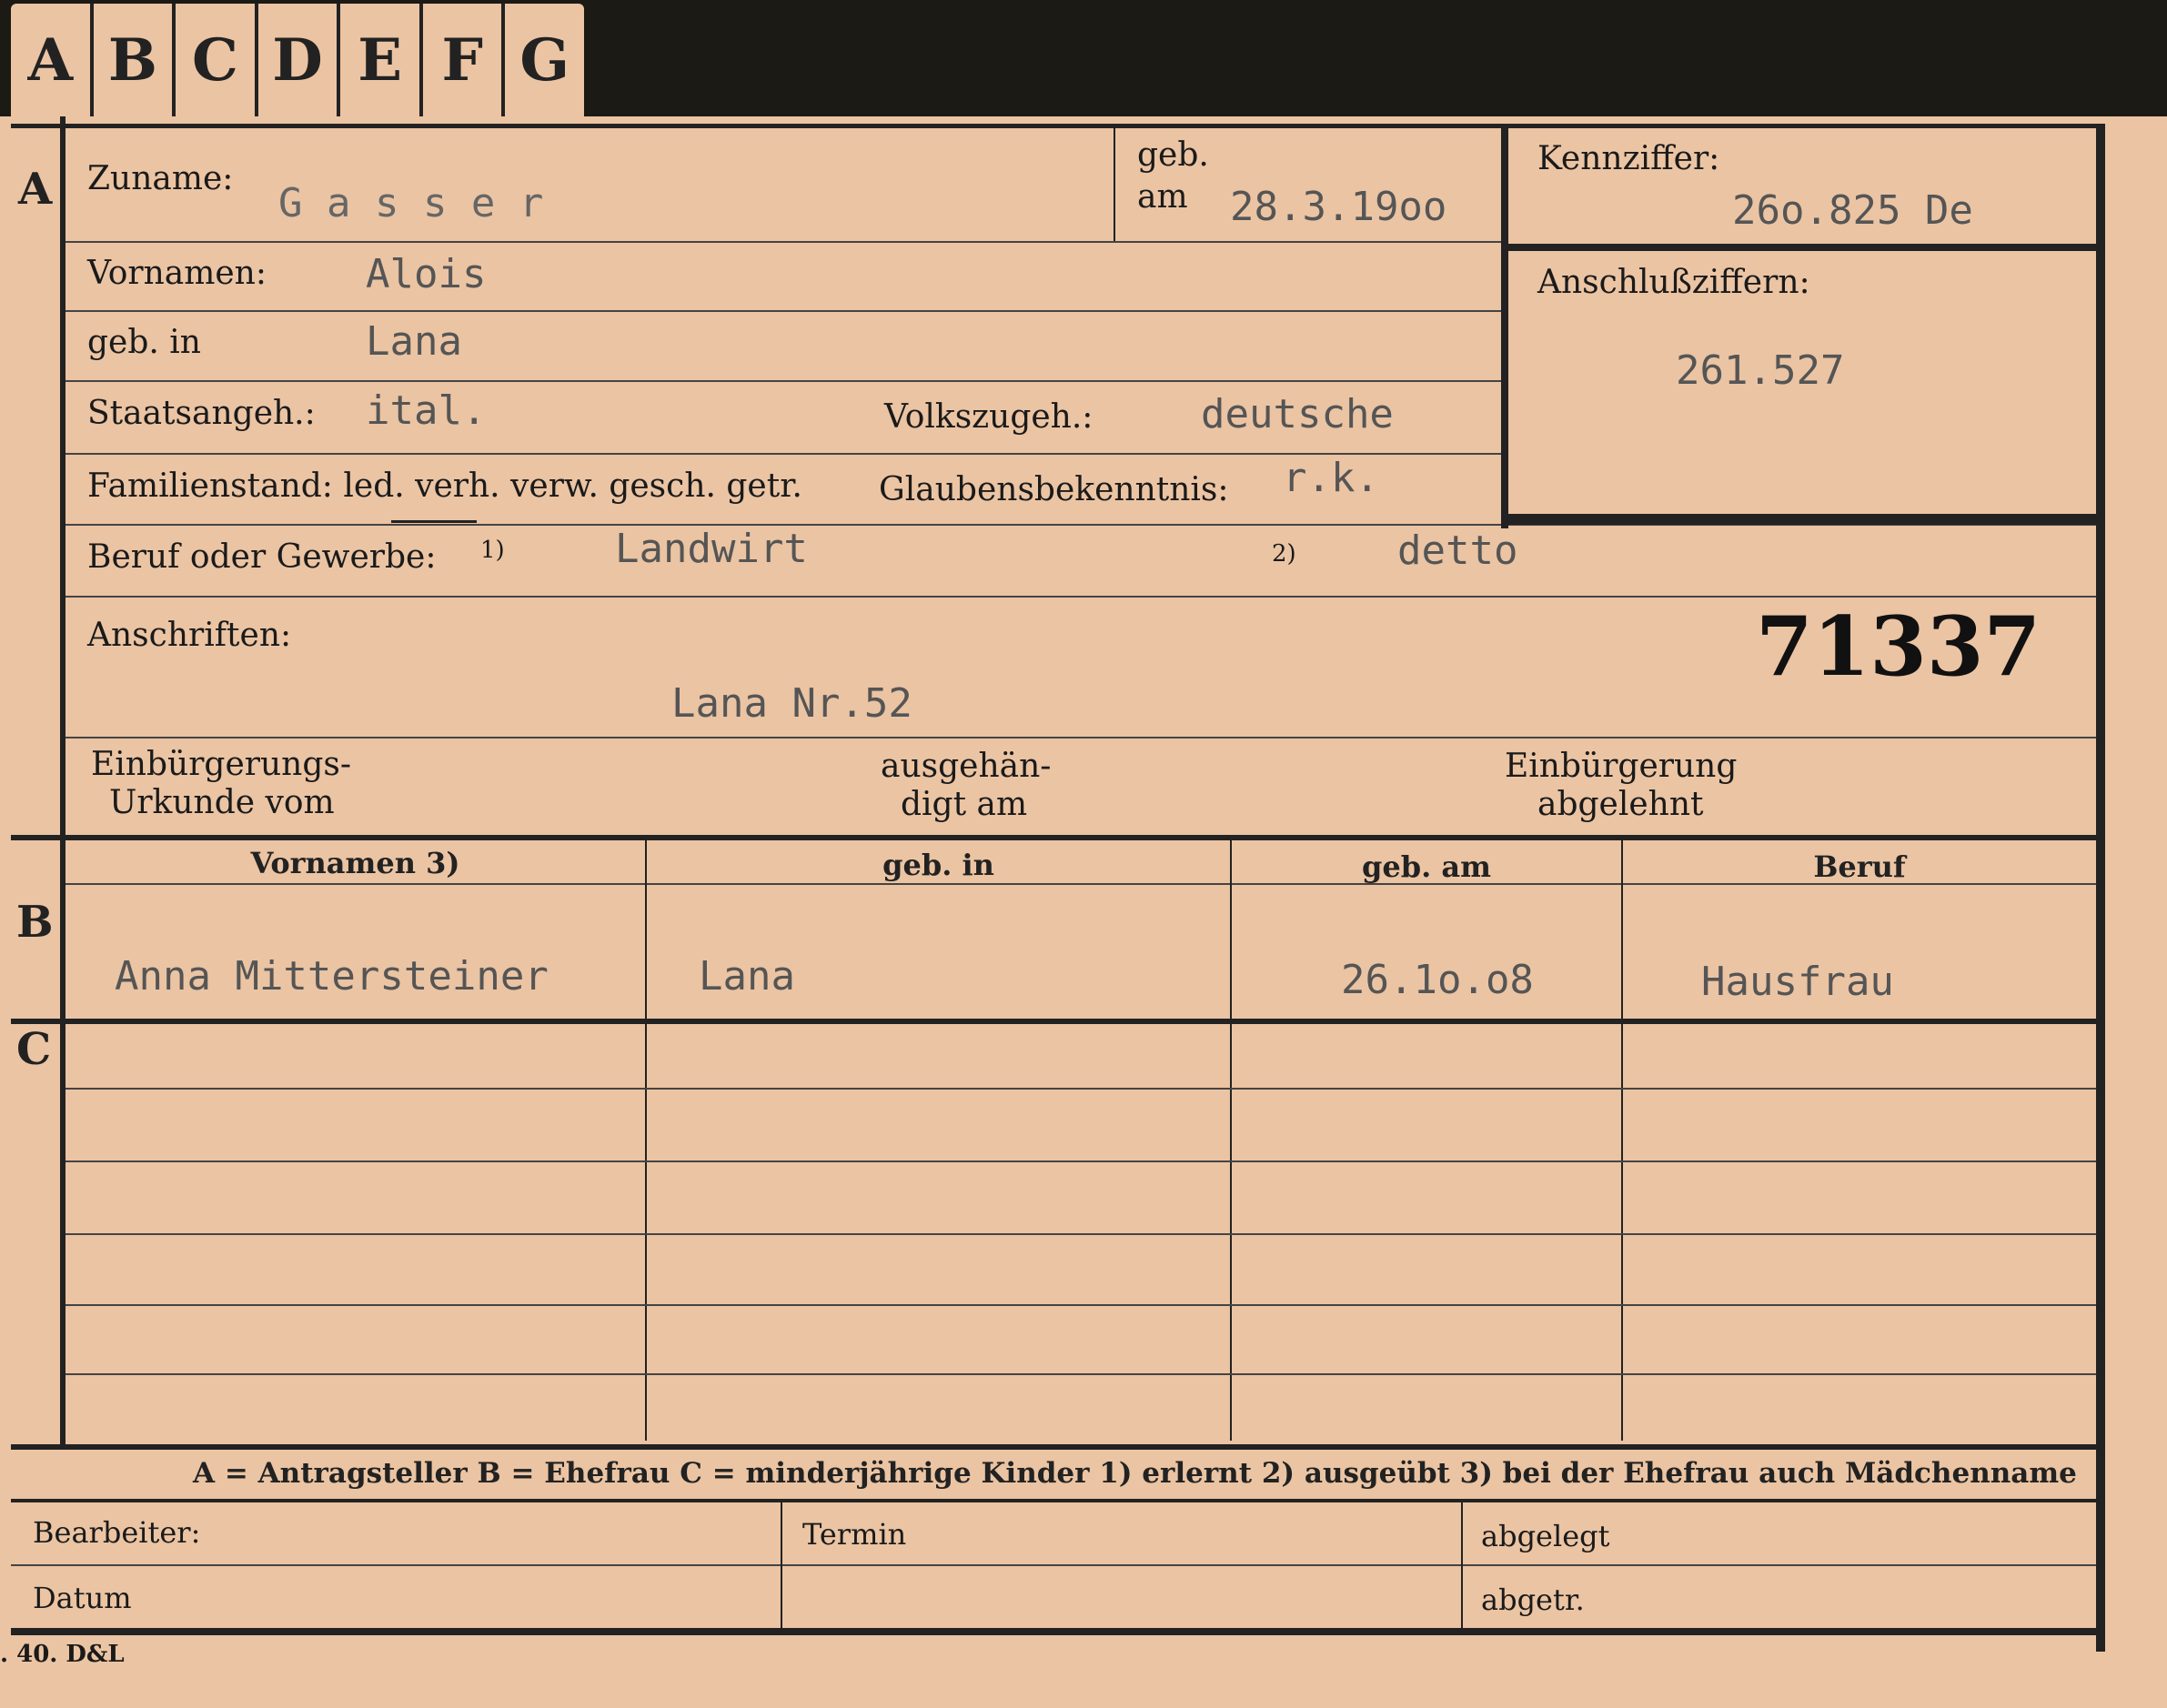 This screenshot has height=1708, width=2167. What do you see at coordinates (426, 274) in the screenshot?
I see `value-vornamen: Alois` at bounding box center [426, 274].